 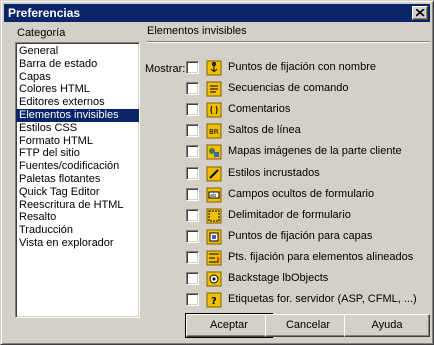 I want to click on embedded-style-icon, so click(x=214, y=174).